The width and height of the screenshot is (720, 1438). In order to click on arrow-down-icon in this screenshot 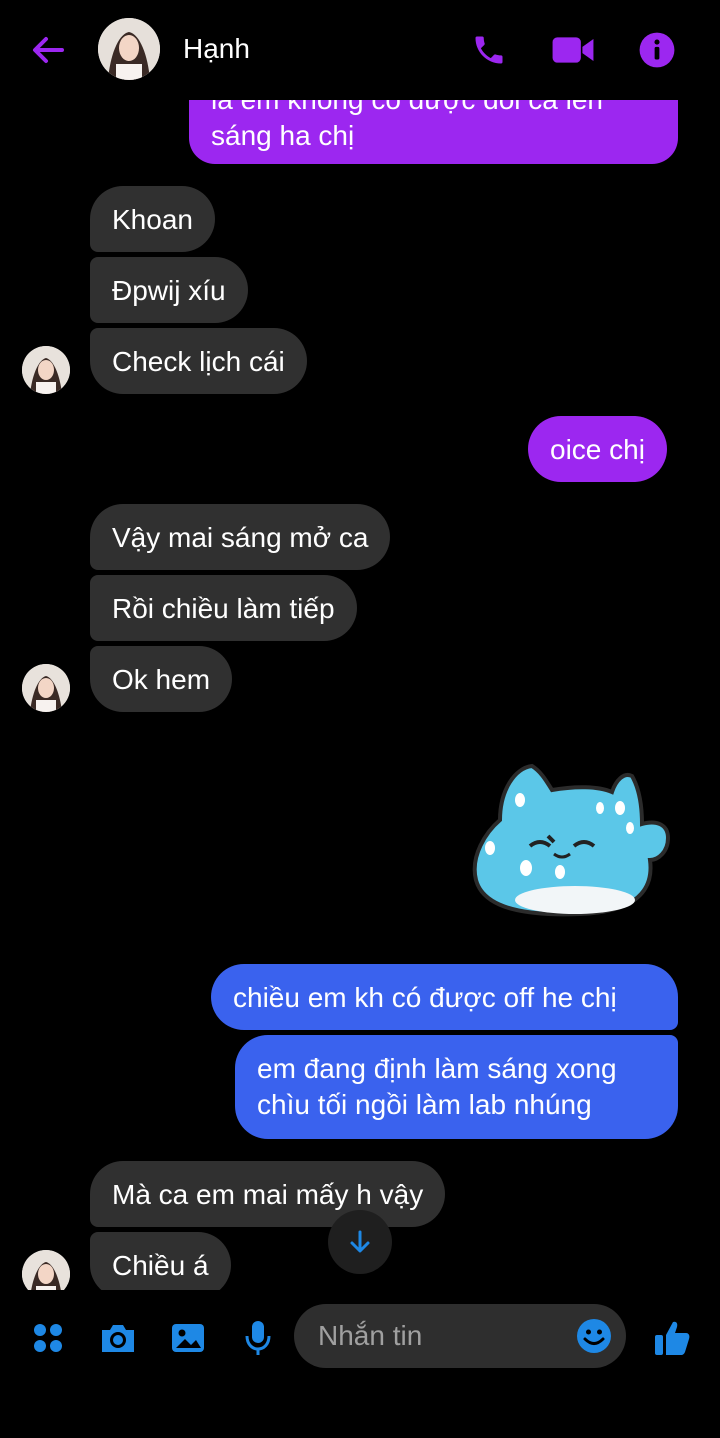, I will do `click(360, 1241)`.